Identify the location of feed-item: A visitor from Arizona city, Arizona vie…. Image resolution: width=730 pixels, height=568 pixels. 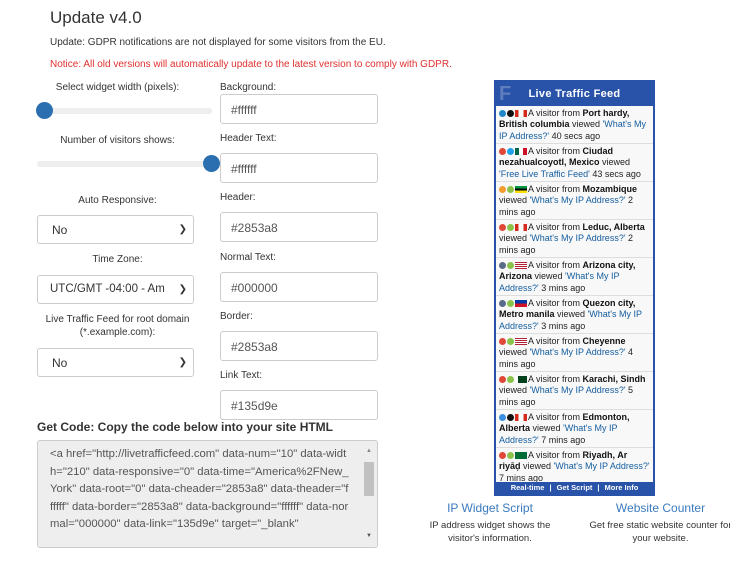
(574, 277).